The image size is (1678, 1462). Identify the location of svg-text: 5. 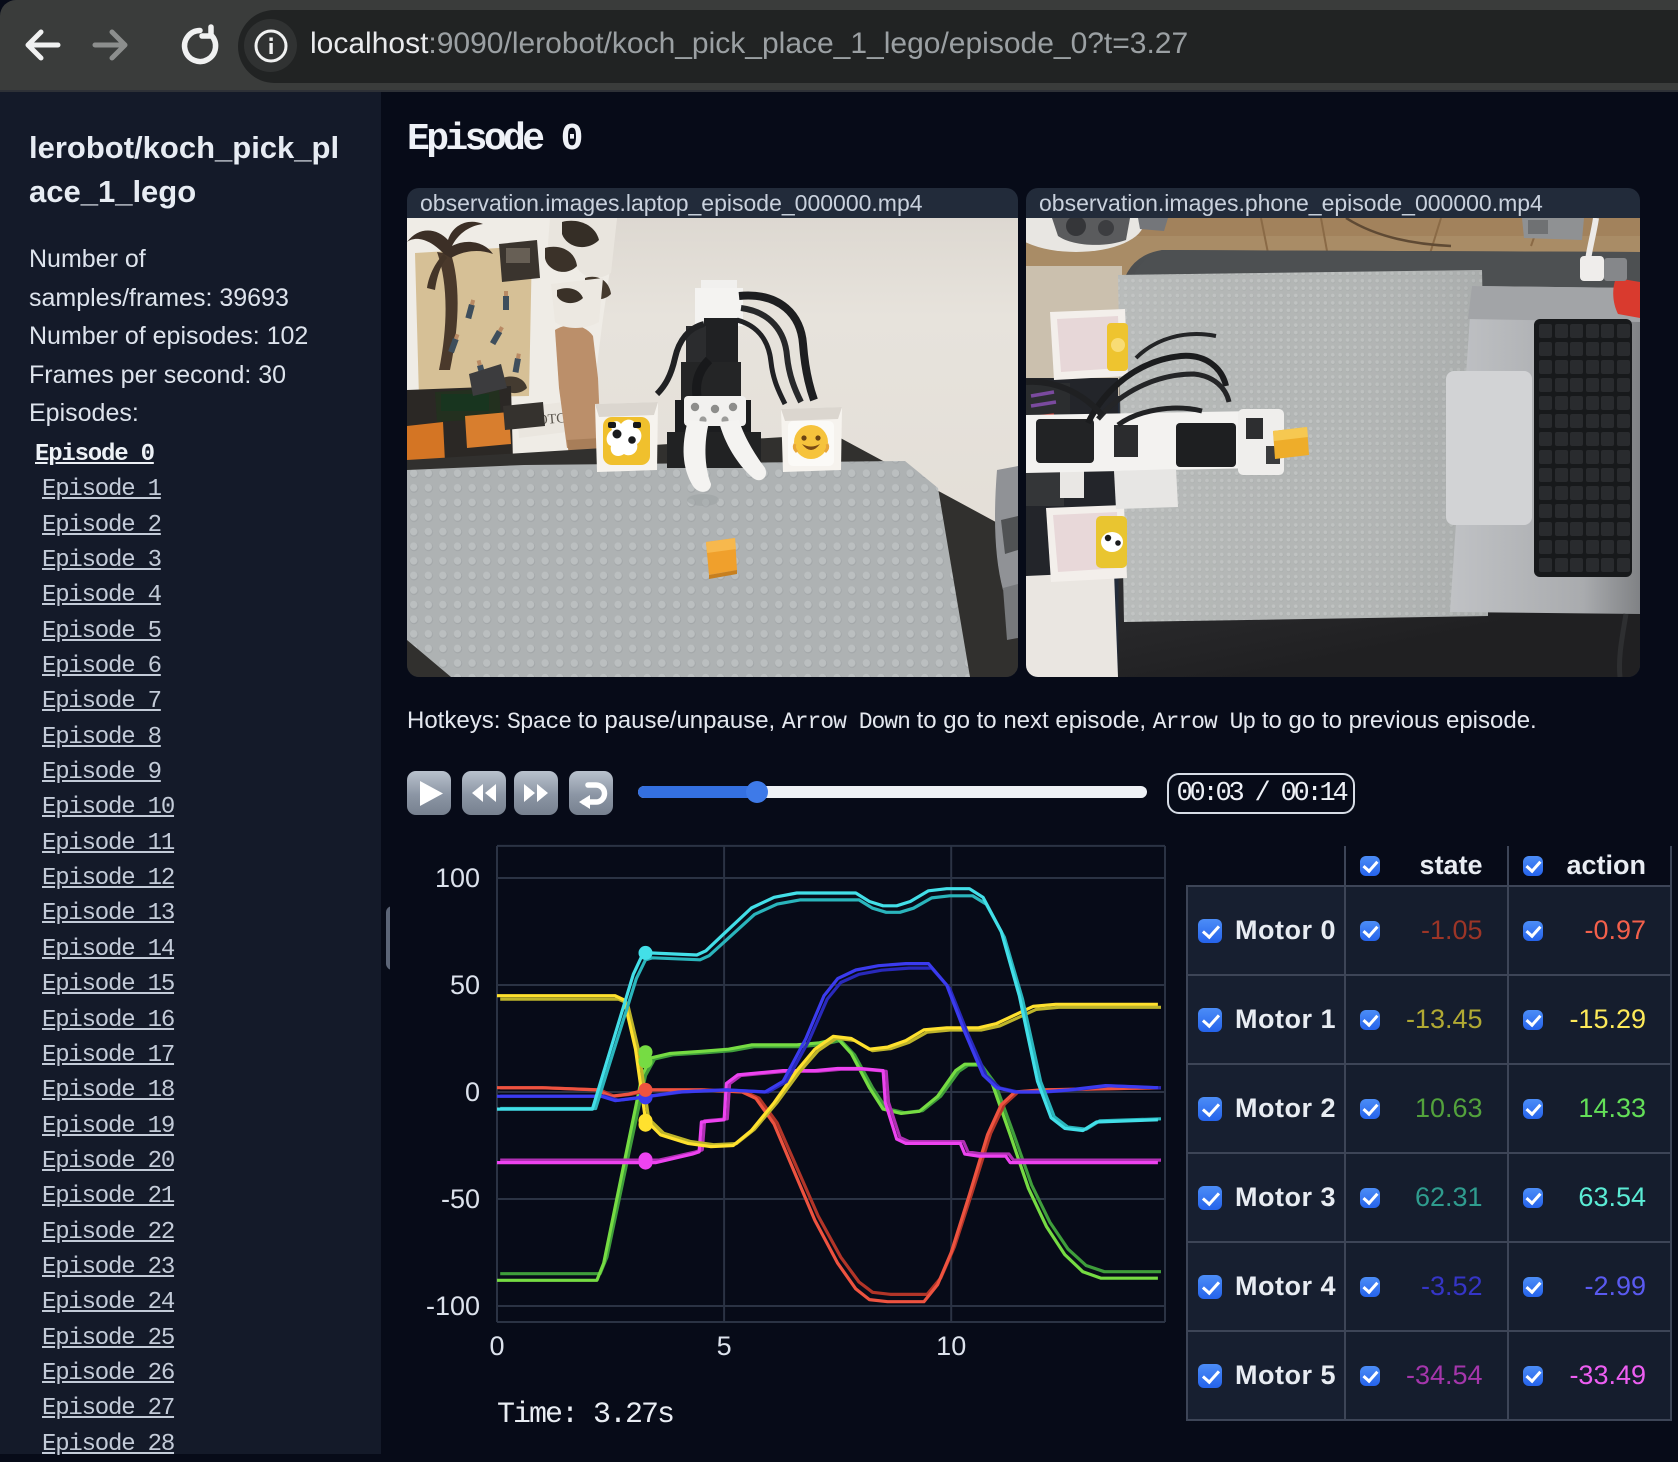
(724, 1346).